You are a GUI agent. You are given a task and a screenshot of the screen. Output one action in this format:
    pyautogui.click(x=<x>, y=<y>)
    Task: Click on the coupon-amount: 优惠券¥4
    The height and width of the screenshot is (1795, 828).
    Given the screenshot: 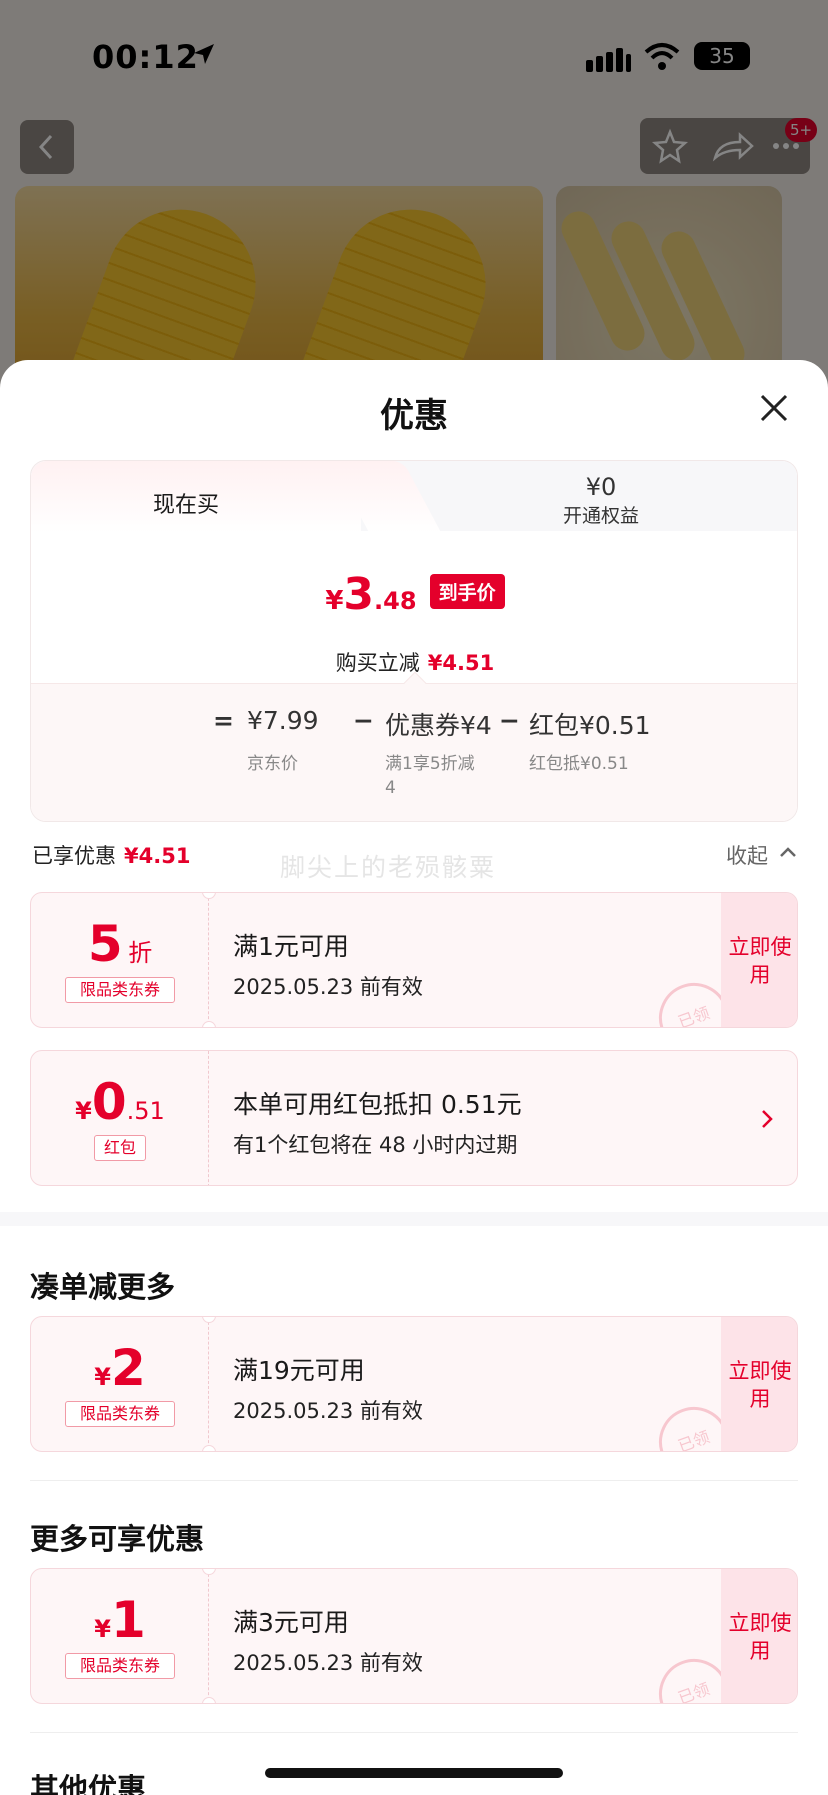 What is the action you would take?
    pyautogui.click(x=438, y=725)
    